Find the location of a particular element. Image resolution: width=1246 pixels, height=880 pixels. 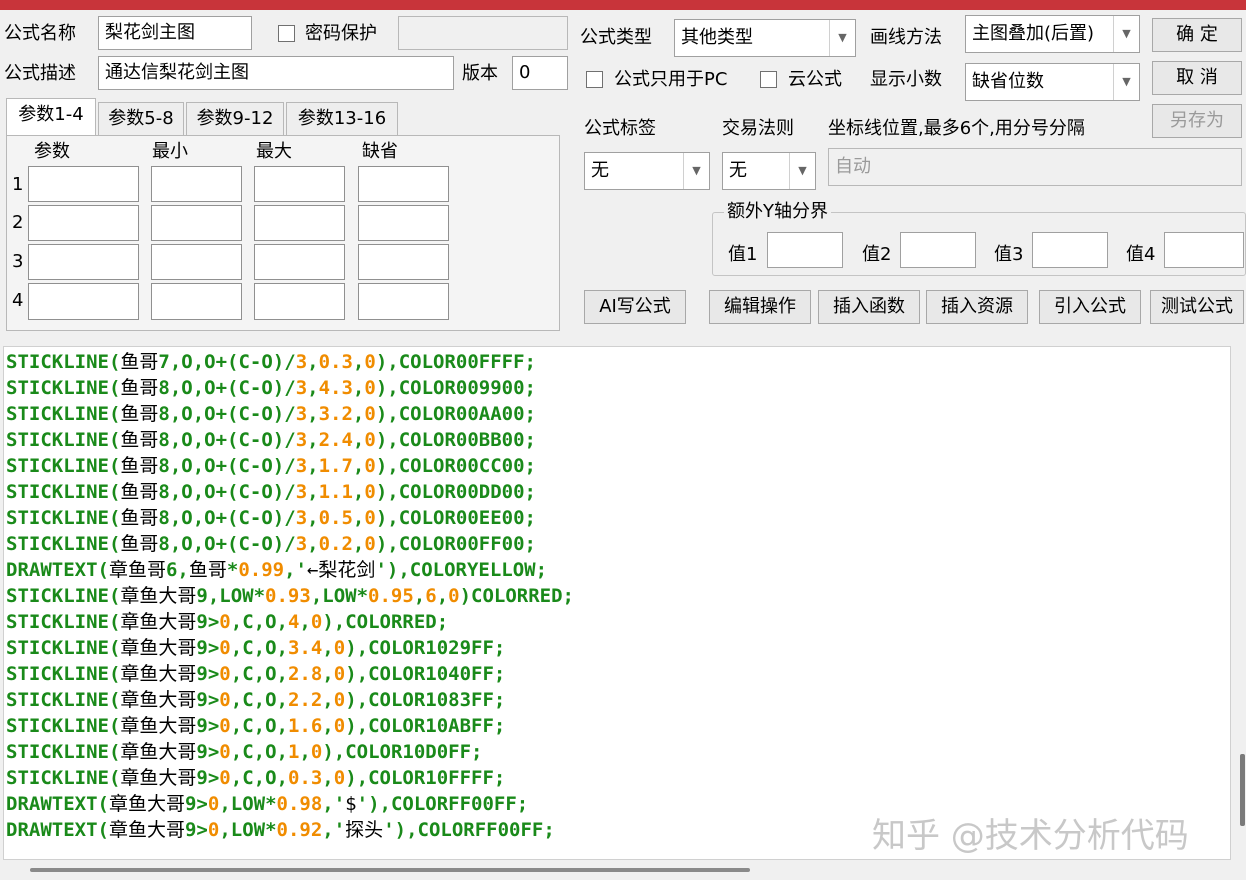

param-4-name-input is located at coordinates (83, 301).